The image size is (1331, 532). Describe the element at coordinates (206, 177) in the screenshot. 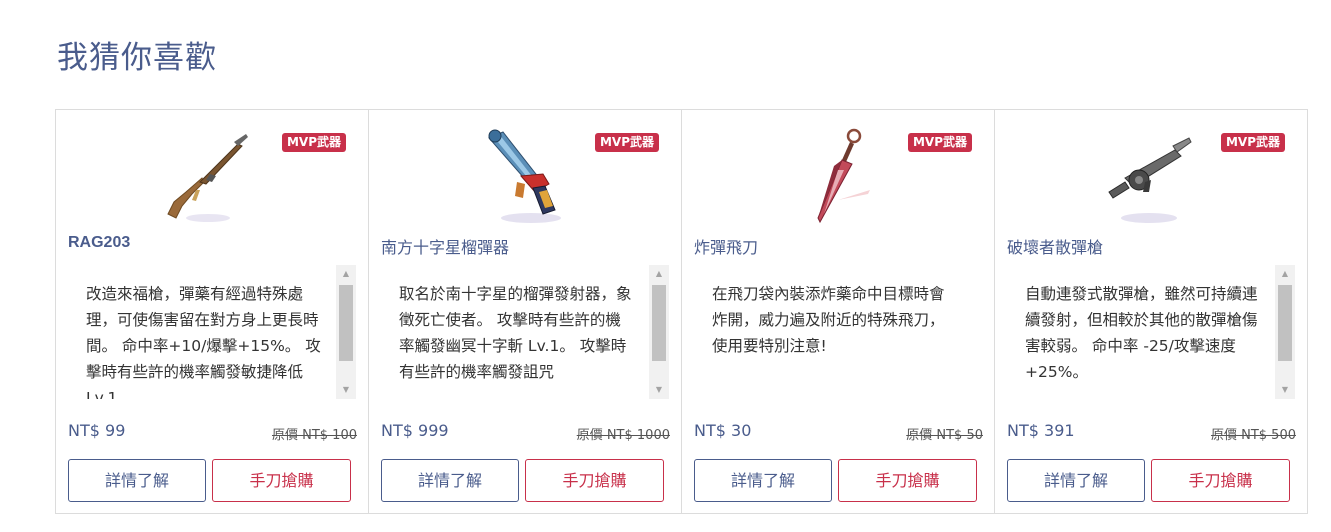

I see `rifle-icon` at that location.